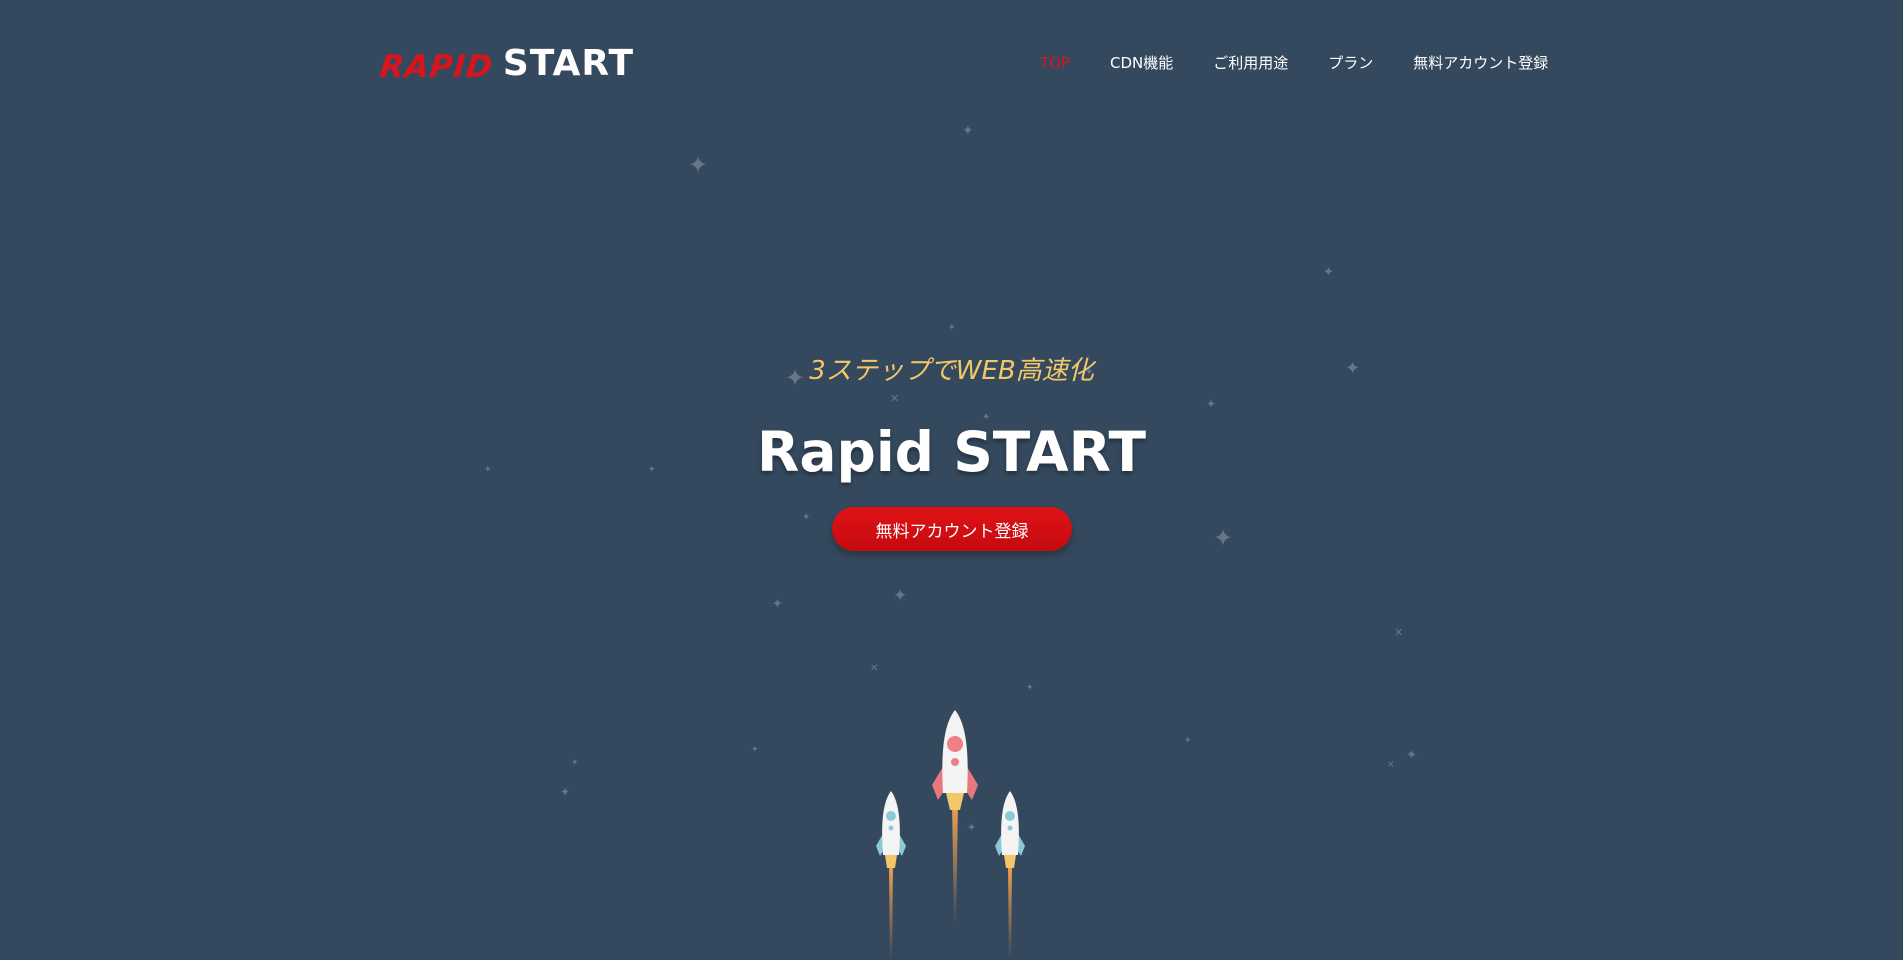 The height and width of the screenshot is (960, 1903). I want to click on logo: RAPID START, so click(506, 65).